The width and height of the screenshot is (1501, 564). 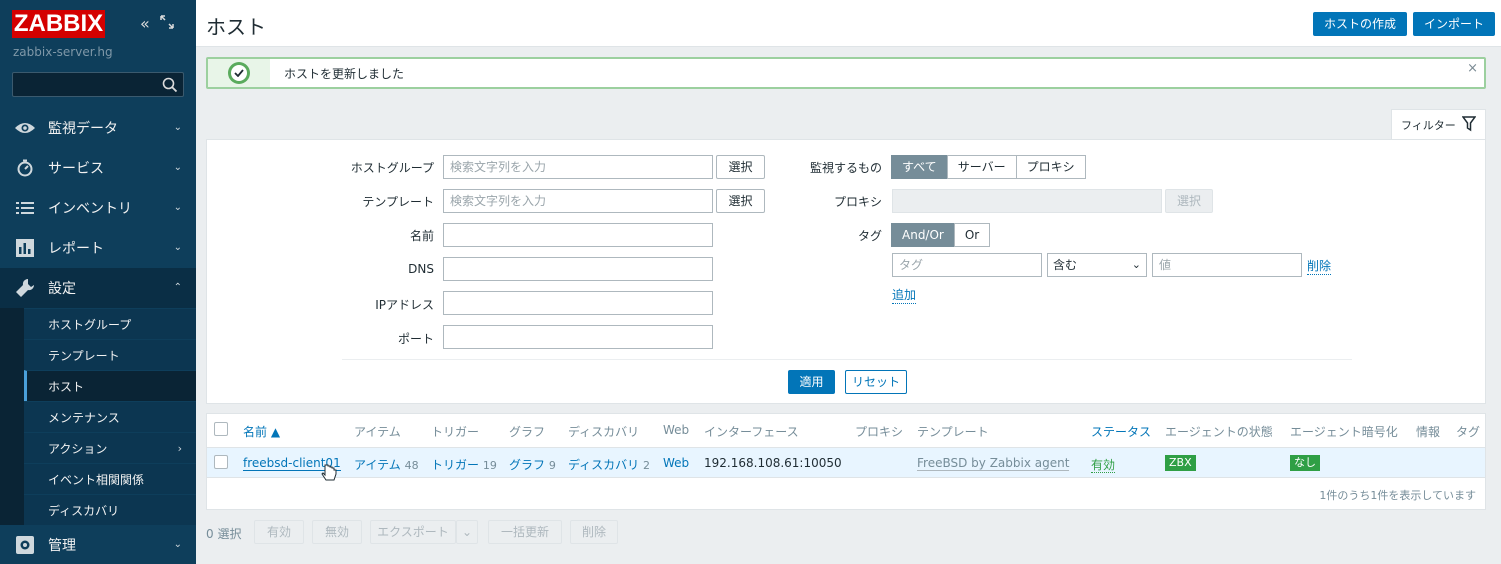 I want to click on items-link: アイテム, so click(x=377, y=465).